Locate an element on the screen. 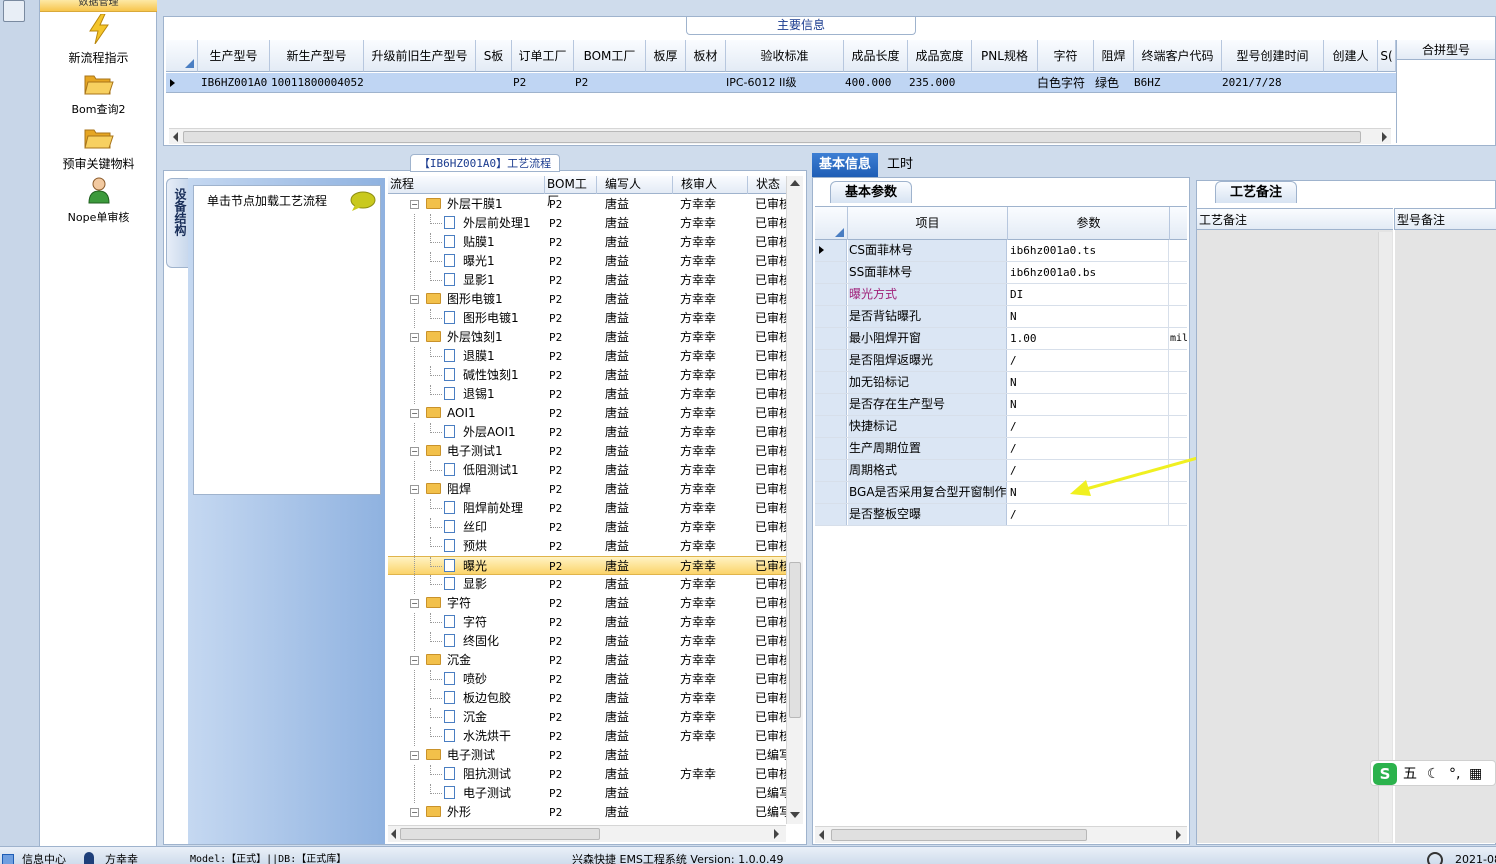 The width and height of the screenshot is (1496, 864). nav-active-tab: 数据管理 is located at coordinates (98, 6).